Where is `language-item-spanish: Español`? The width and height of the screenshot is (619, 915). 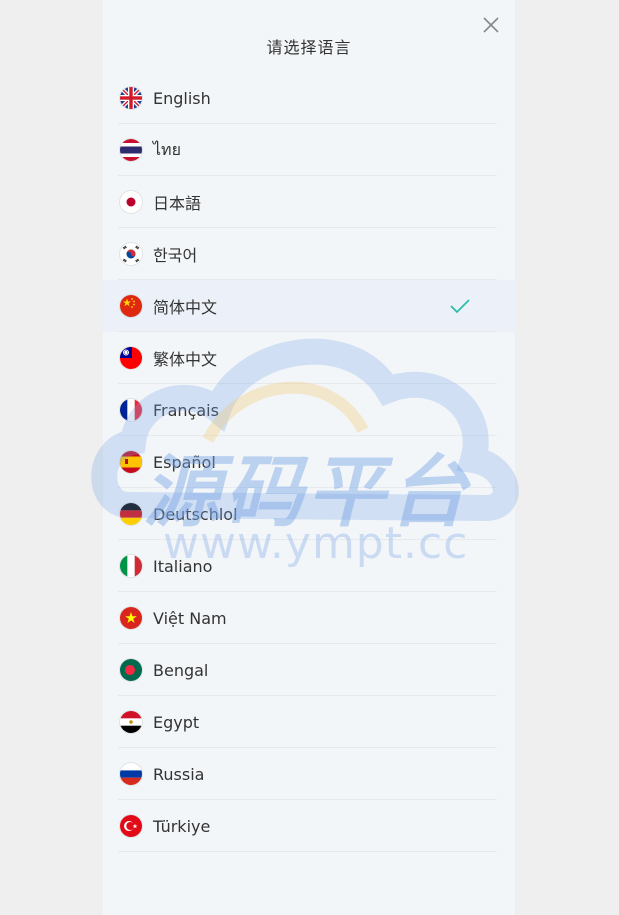
language-item-spanish: Español is located at coordinates (309, 462).